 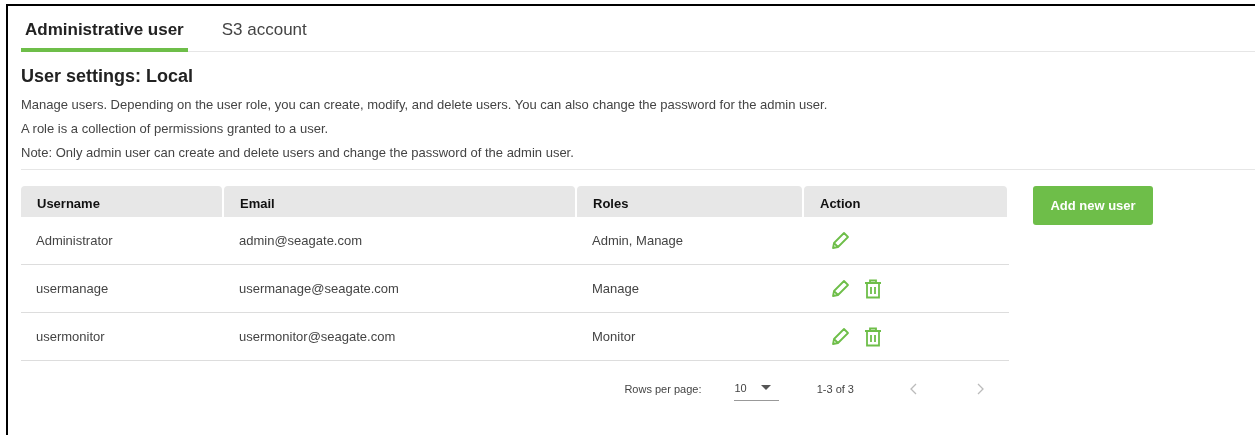 I want to click on table-cell-text: Admin, Manage, so click(x=638, y=240).